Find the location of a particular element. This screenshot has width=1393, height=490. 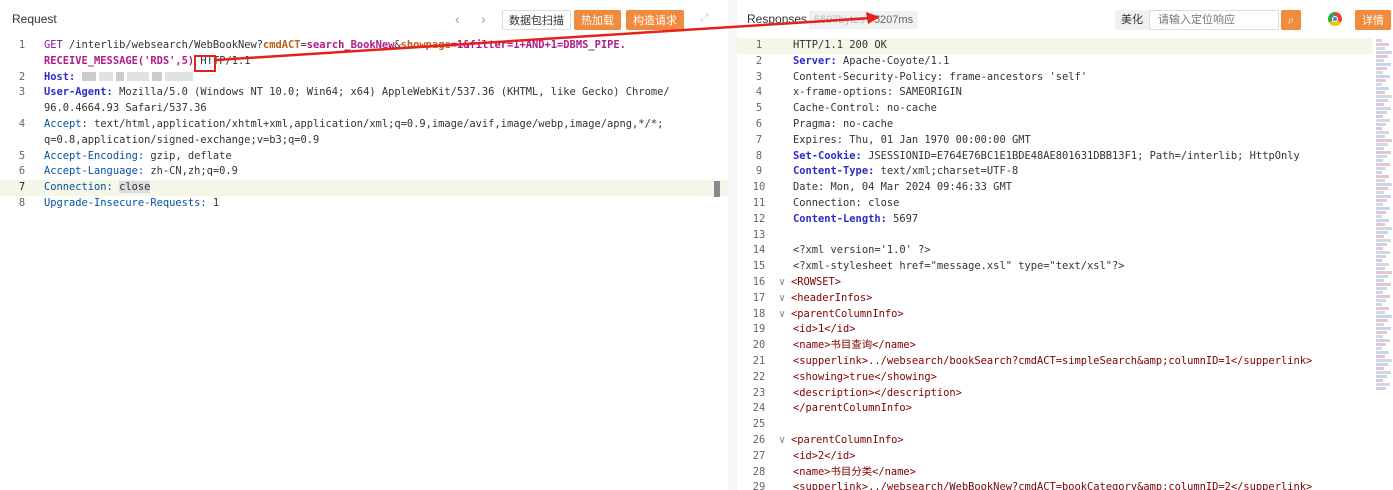

code-line: 12 Content-Length: 5697 is located at coordinates (1055, 220).